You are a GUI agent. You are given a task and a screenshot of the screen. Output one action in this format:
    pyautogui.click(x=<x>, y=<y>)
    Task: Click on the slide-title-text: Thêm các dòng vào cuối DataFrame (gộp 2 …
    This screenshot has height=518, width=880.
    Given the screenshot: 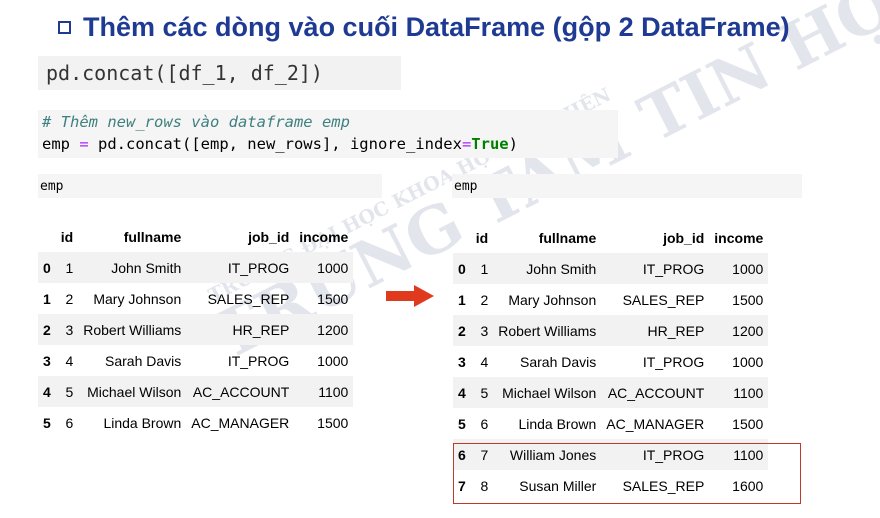 What is the action you would take?
    pyautogui.click(x=436, y=26)
    